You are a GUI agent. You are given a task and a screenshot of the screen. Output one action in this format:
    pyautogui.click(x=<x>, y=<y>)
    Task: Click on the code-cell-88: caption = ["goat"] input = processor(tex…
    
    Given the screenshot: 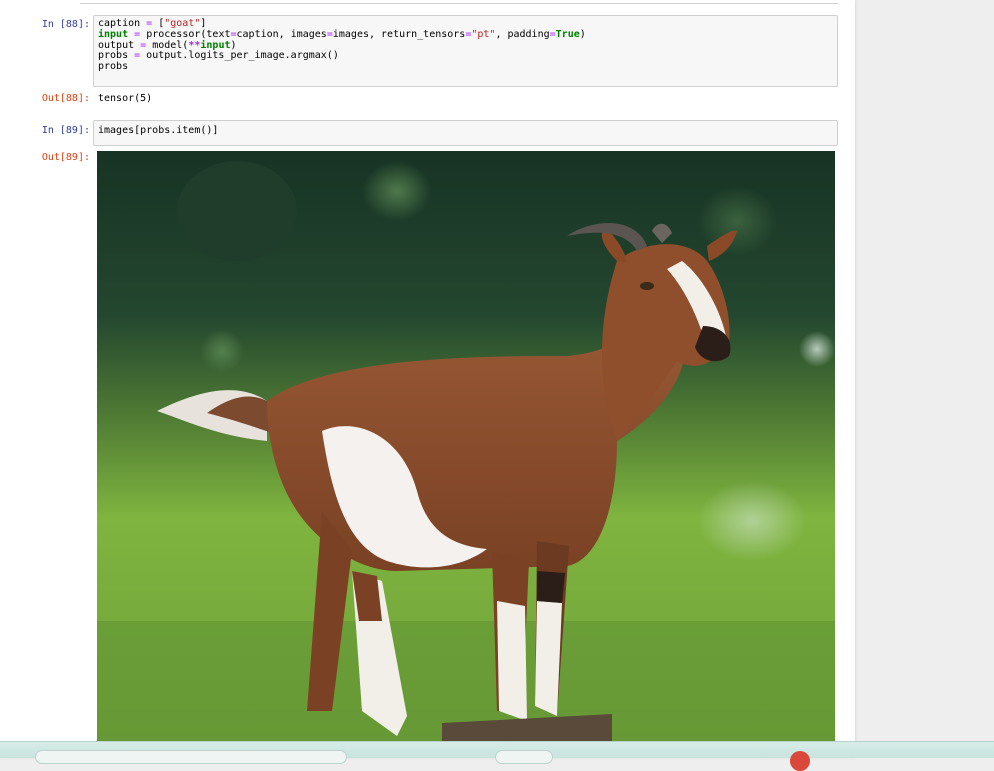 What is the action you would take?
    pyautogui.click(x=465, y=51)
    